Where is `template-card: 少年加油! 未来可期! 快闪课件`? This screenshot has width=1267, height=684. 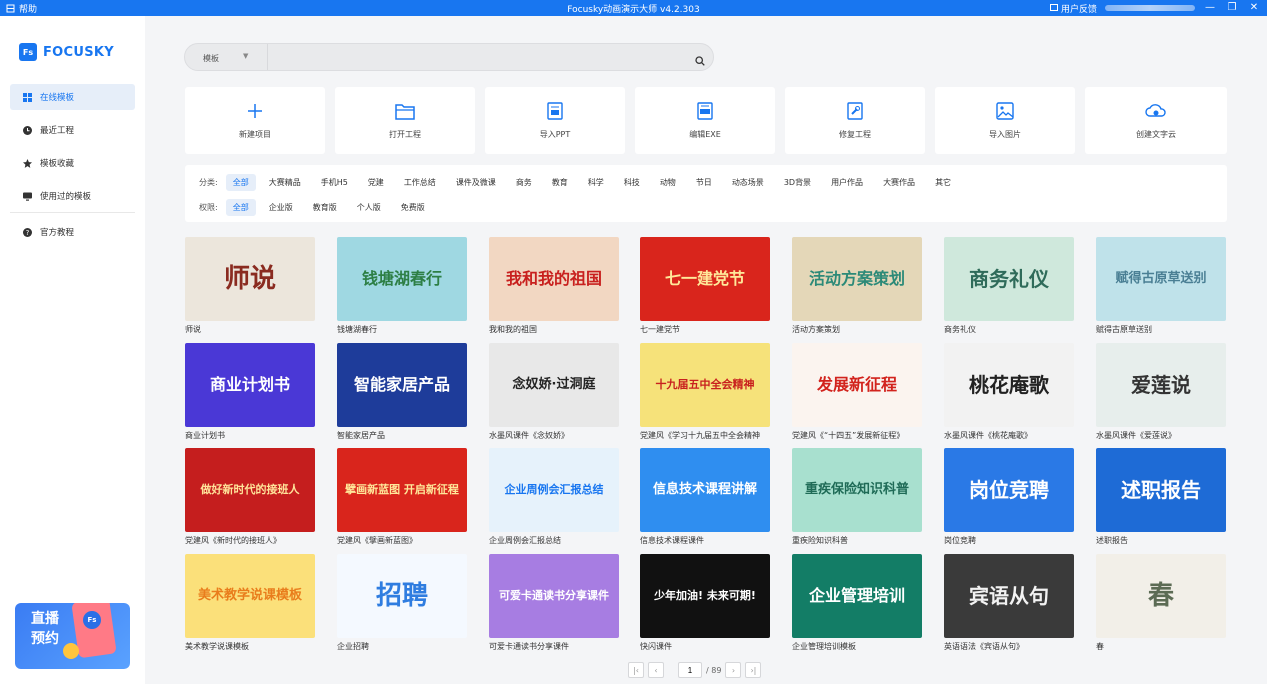 template-card: 少年加油! 未来可期! 快闪课件 is located at coordinates (705, 603).